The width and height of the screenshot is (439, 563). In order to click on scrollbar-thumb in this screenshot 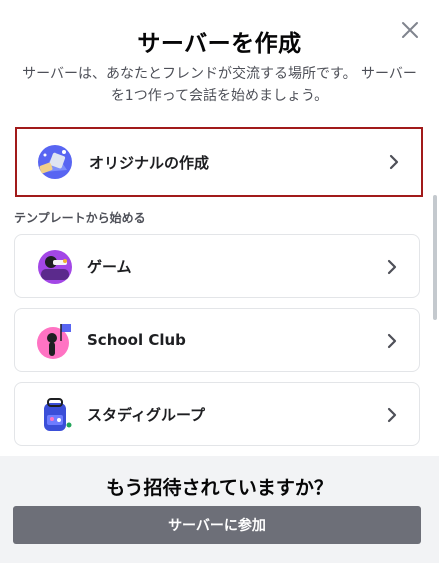, I will do `click(435, 257)`.